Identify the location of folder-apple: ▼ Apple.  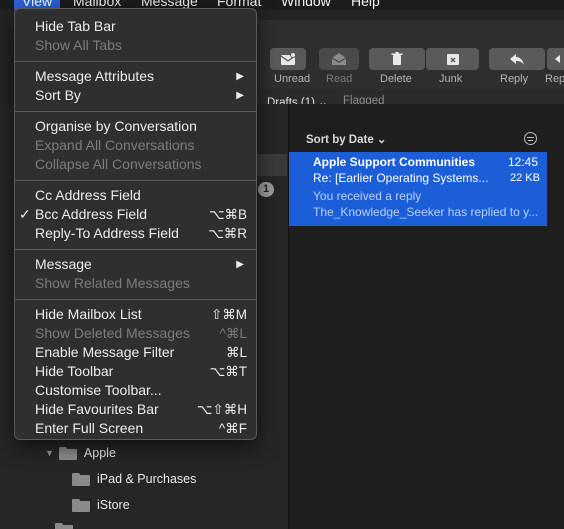
(80, 453).